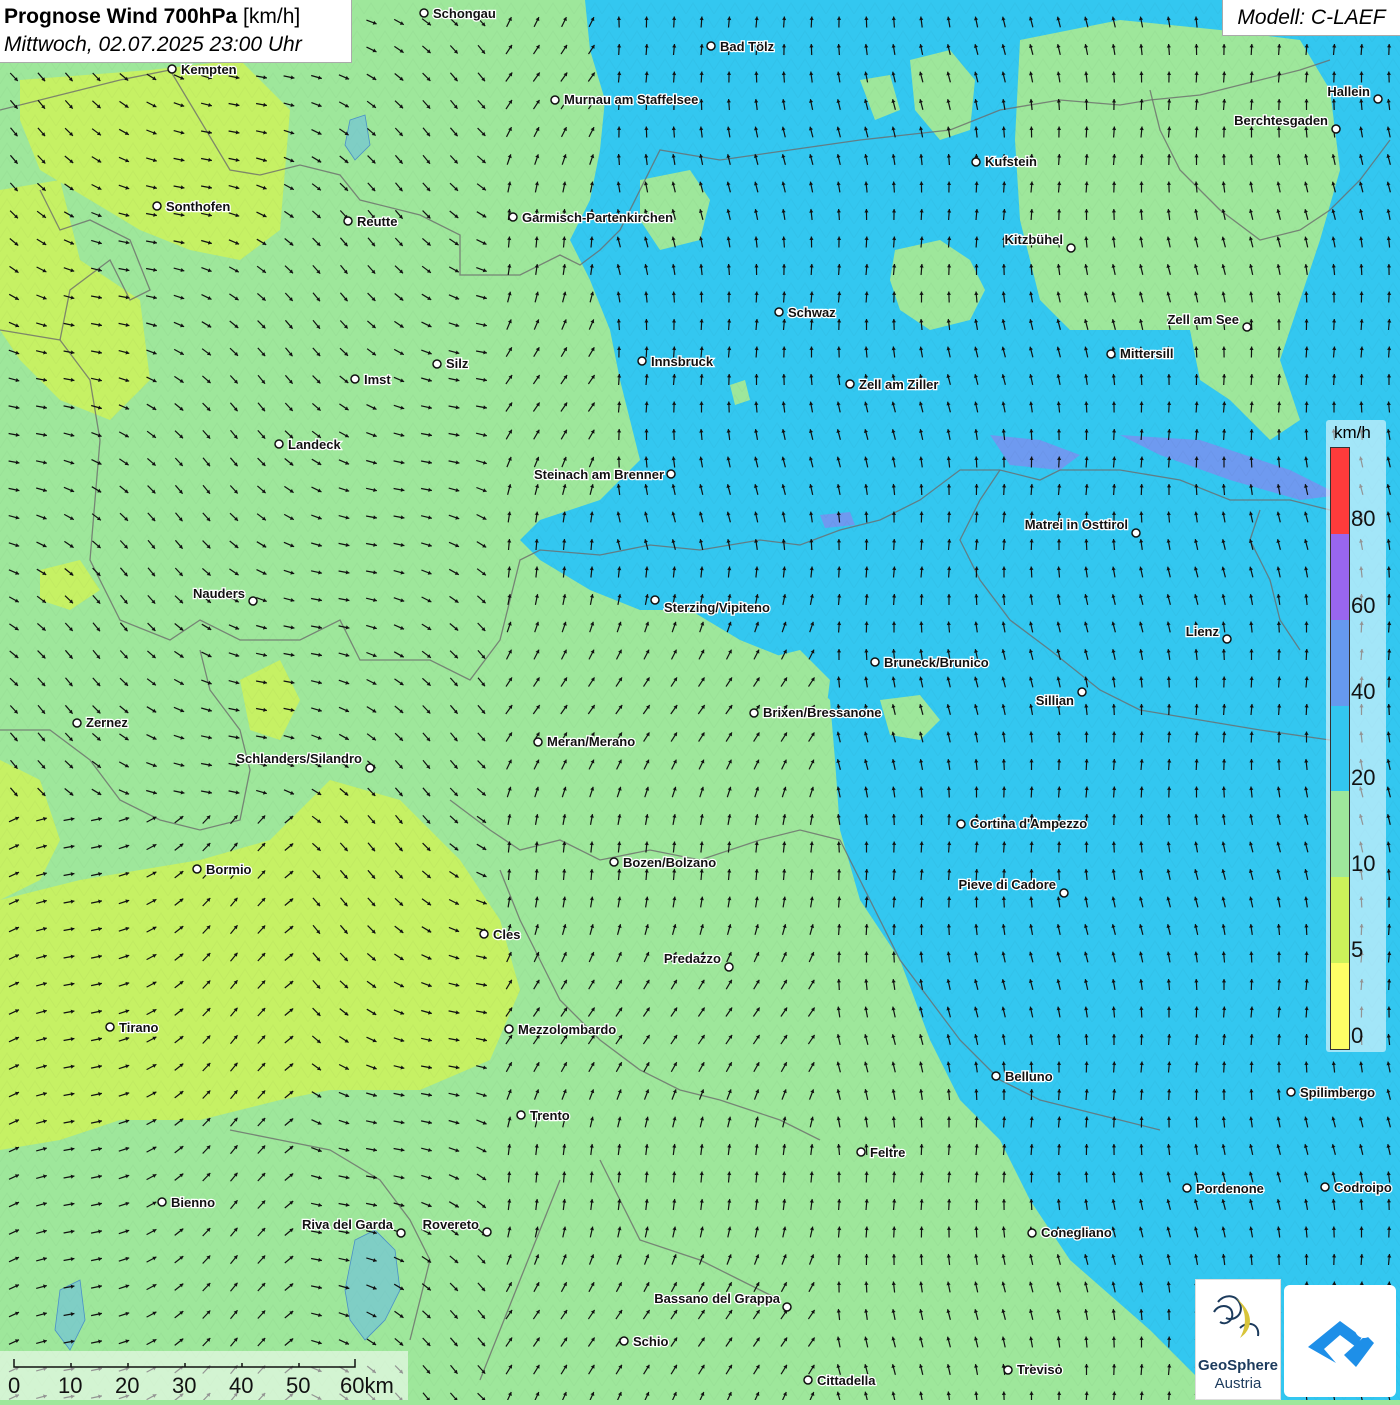  I want to click on city-label: Reutte, so click(377, 221).